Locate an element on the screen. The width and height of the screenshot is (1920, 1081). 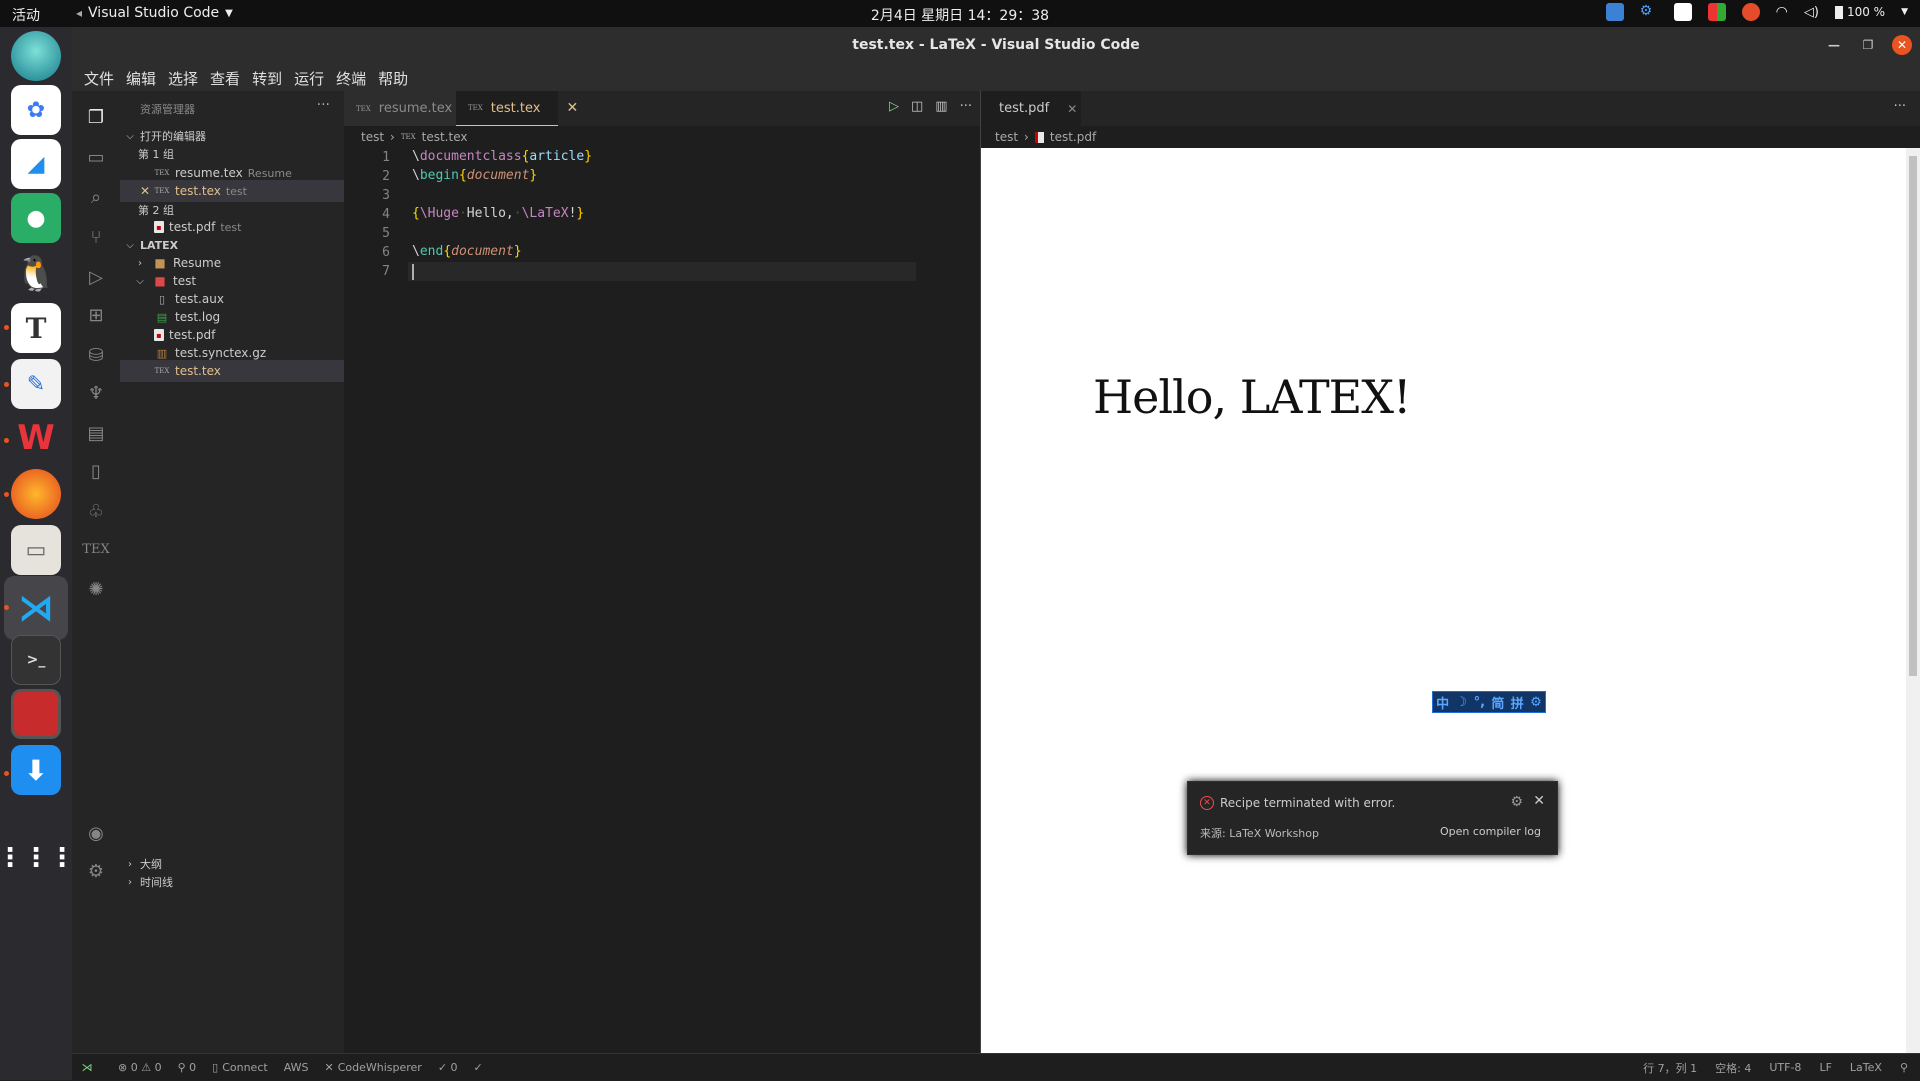
feedback-icon: ⚲ is located at coordinates (1904, 1067).